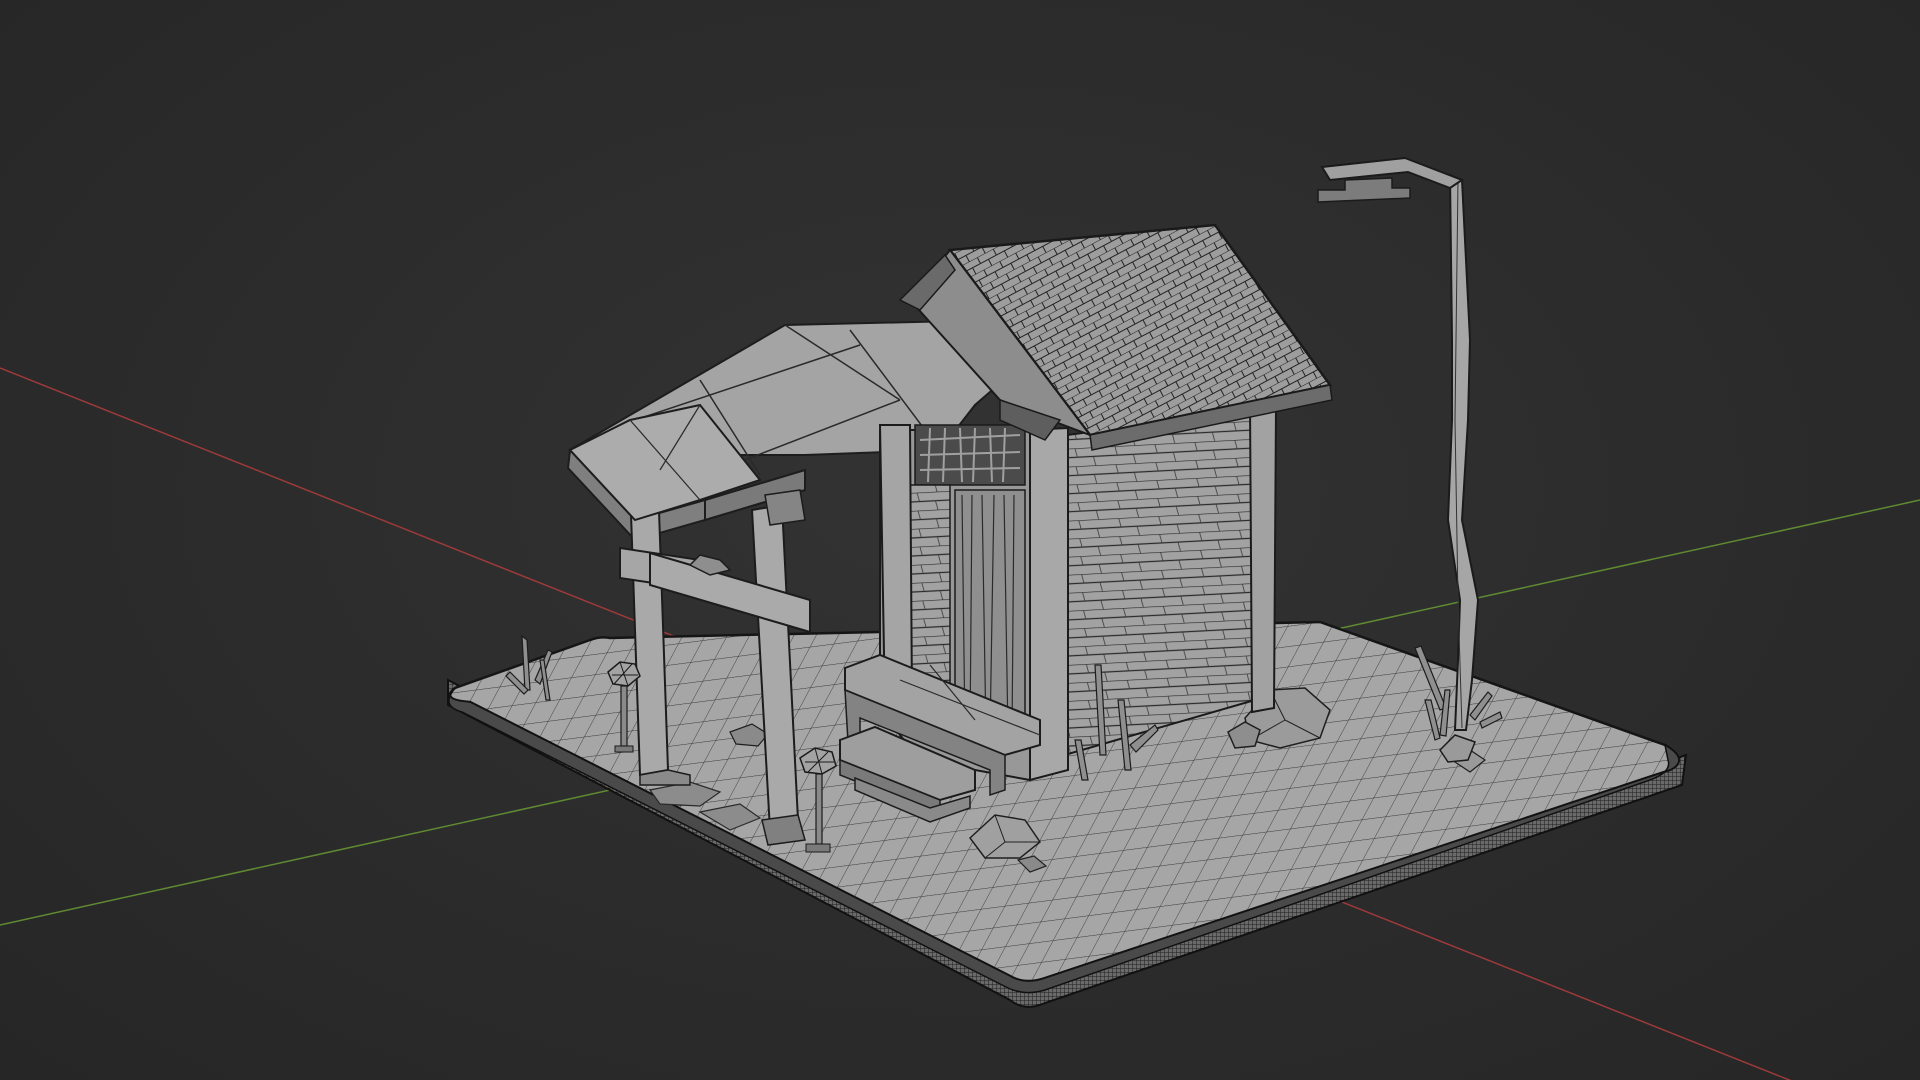 This screenshot has width=1920, height=1080. What do you see at coordinates (1463, 452) in the screenshot?
I see `lamp-pole` at bounding box center [1463, 452].